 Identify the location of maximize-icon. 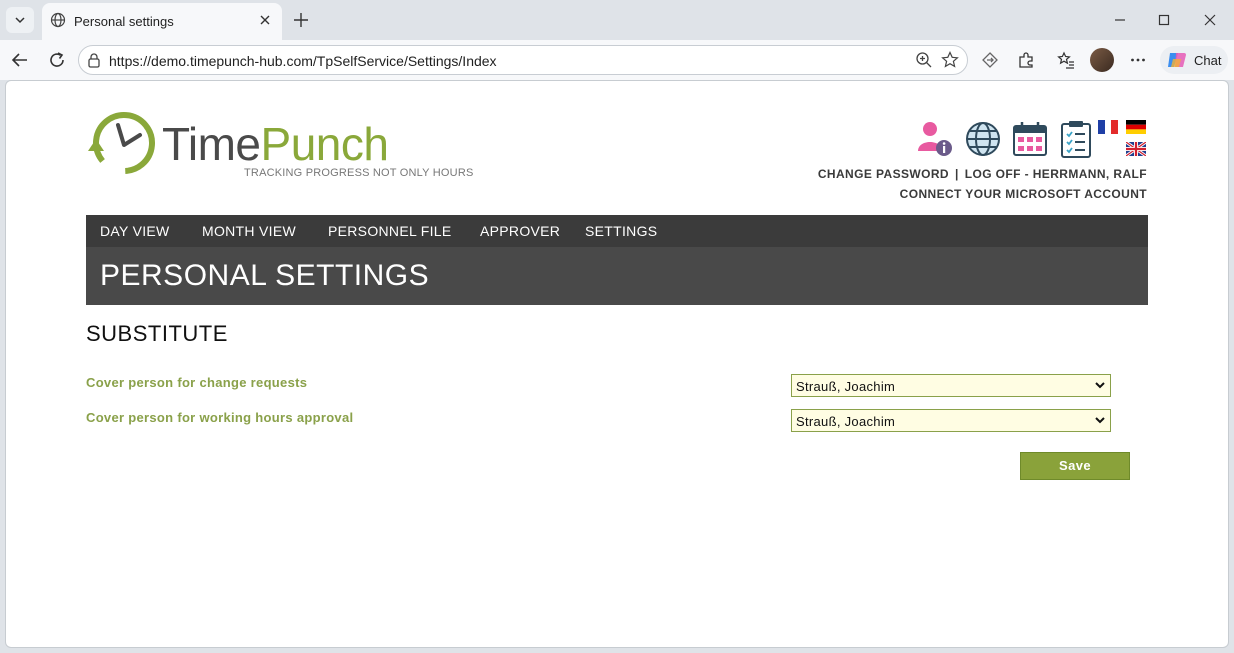
(1164, 20).